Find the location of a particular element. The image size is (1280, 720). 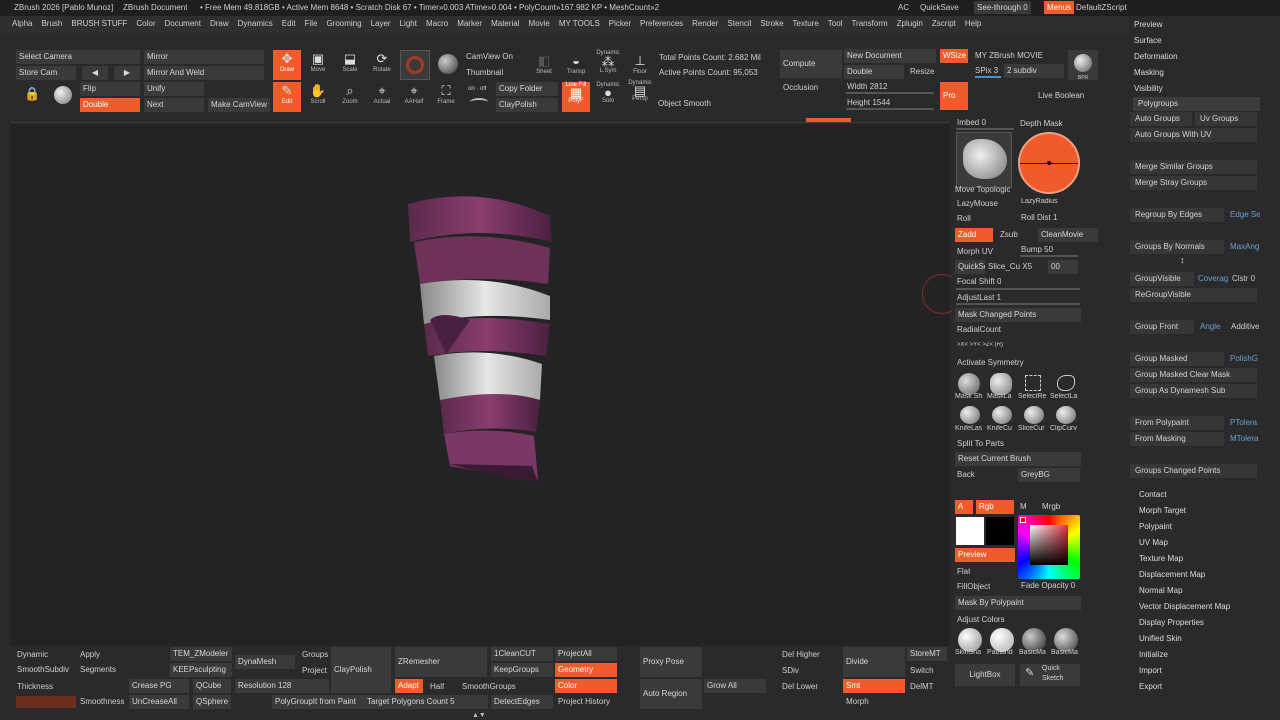

back-button: Back is located at coordinates (966, 474).